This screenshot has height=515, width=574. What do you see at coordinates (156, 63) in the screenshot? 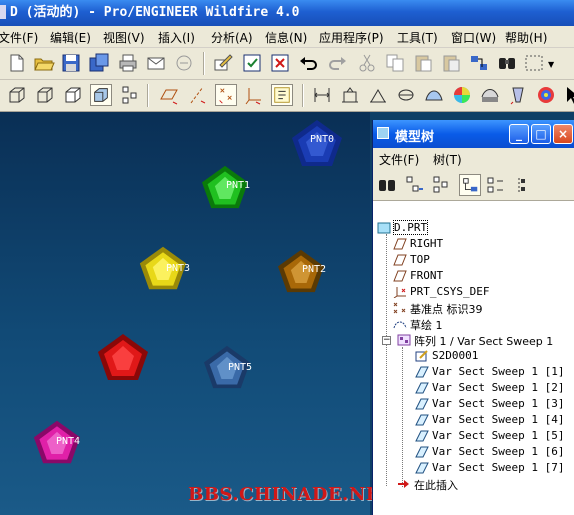
I see `send-mail-icon` at bounding box center [156, 63].